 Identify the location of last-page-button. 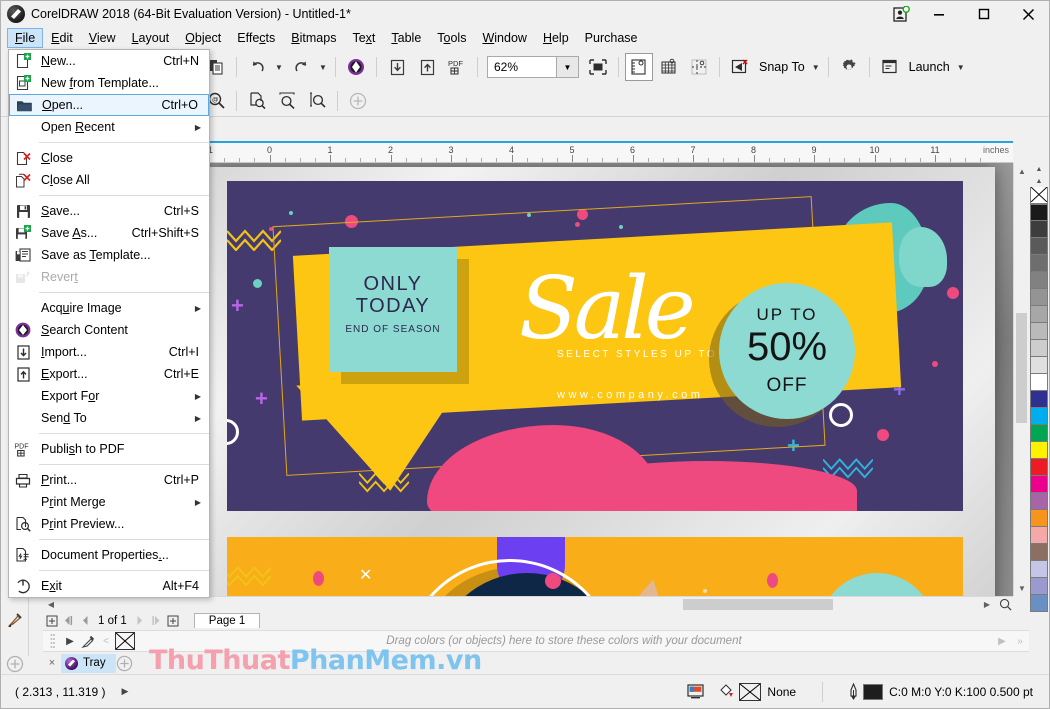
(156, 620).